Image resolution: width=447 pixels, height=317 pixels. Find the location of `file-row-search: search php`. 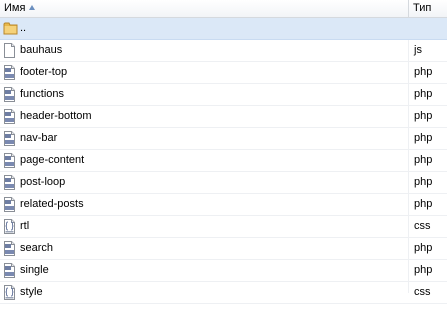

file-row-search: search php is located at coordinates (223, 249).